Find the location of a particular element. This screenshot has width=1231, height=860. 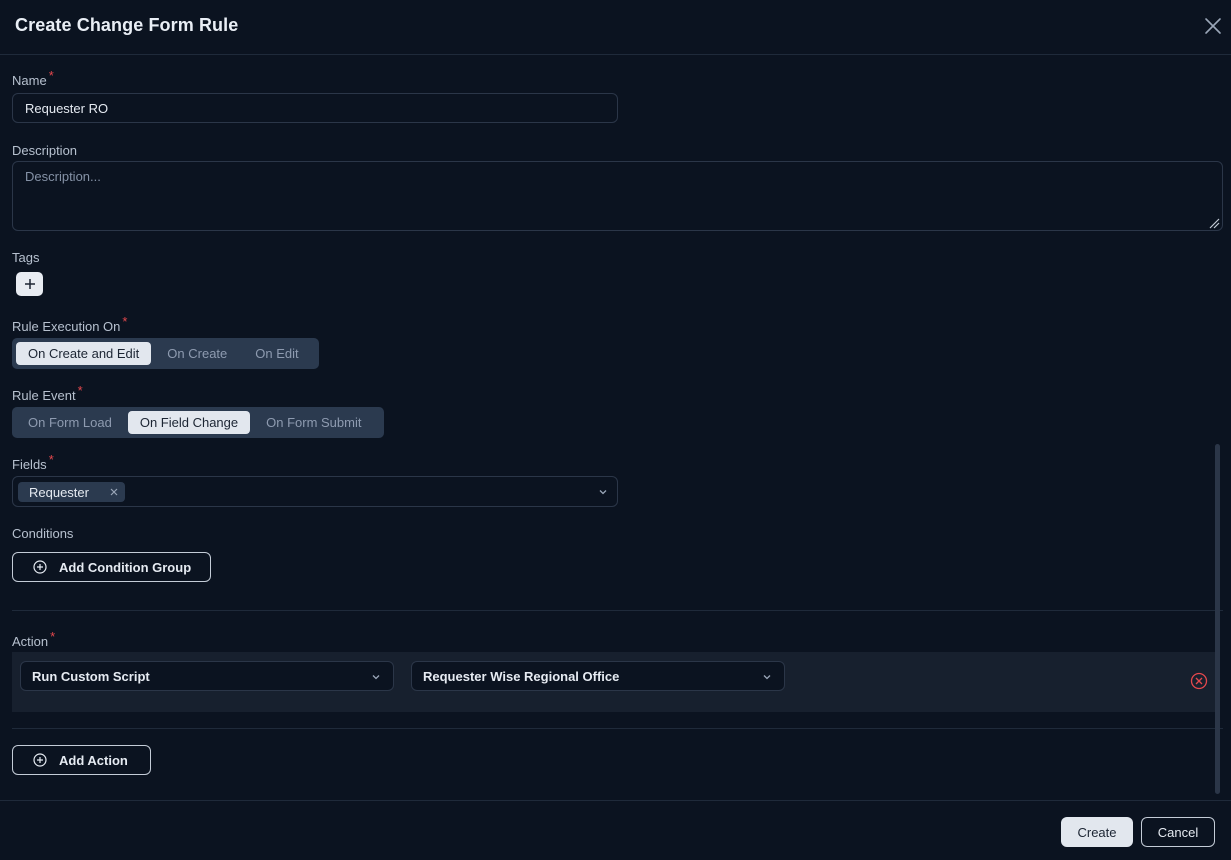

field-chip: Requester is located at coordinates (71, 492).